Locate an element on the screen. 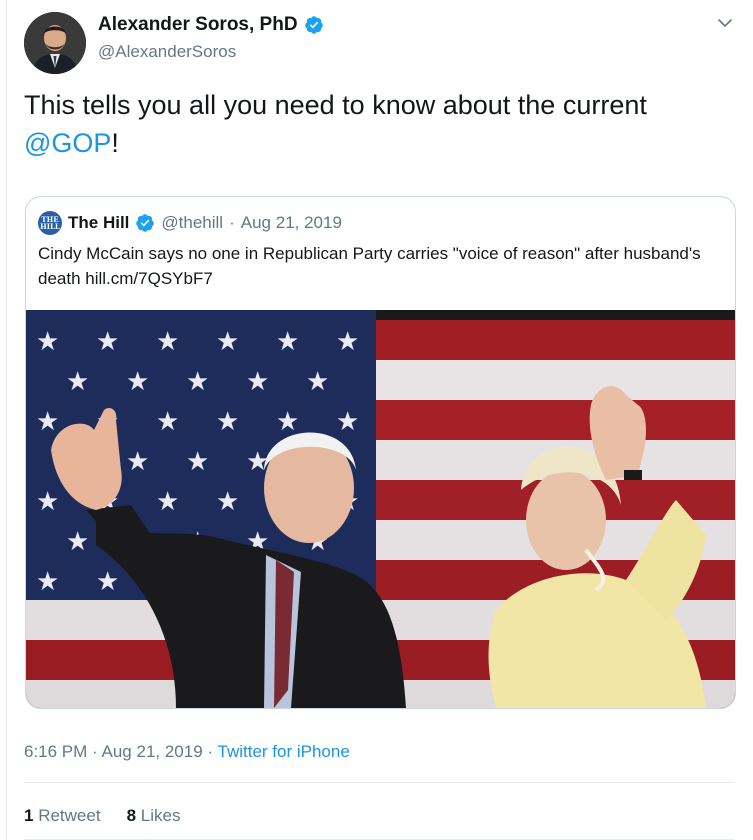 The width and height of the screenshot is (753, 840). likes-label: Likes is located at coordinates (160, 815).